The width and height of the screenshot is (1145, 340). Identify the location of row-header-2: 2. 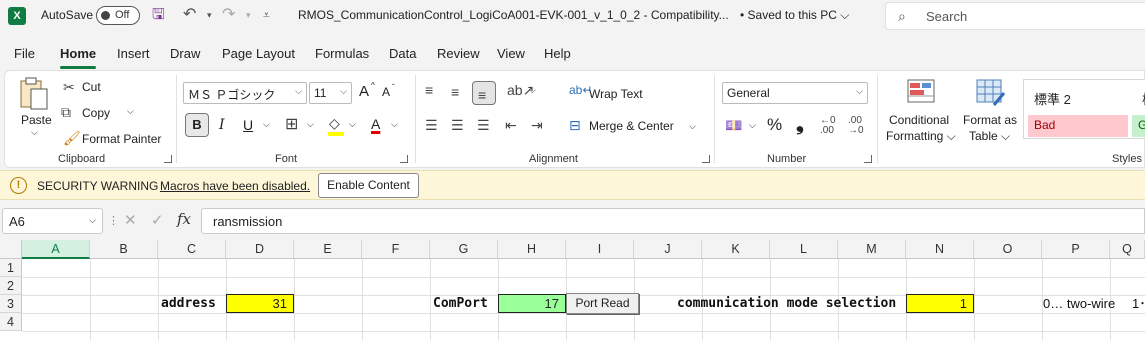
(11, 286).